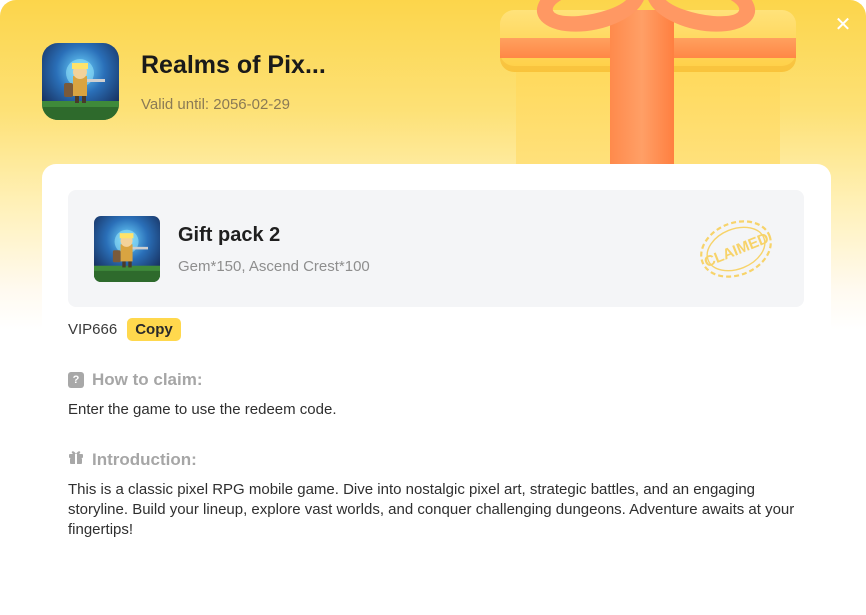  Describe the element at coordinates (93, 329) in the screenshot. I see `redeem-code: VIP666` at that location.